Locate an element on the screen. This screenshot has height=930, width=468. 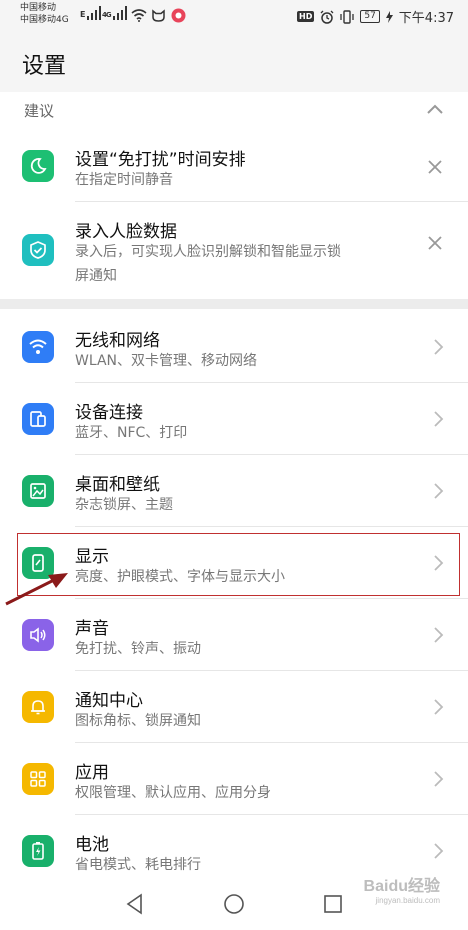
item-title: 设备连接 is located at coordinates (109, 413).